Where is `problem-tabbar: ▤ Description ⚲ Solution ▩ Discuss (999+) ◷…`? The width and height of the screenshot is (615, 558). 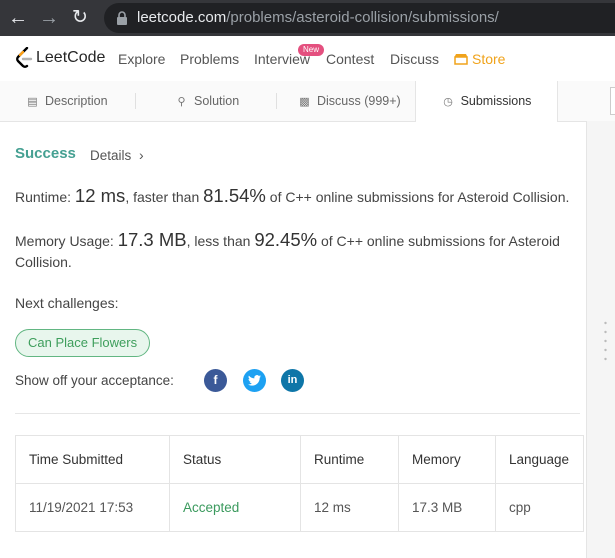
problem-tabbar: ▤ Description ⚲ Solution ▩ Discuss (999+) ◷… is located at coordinates (307, 101).